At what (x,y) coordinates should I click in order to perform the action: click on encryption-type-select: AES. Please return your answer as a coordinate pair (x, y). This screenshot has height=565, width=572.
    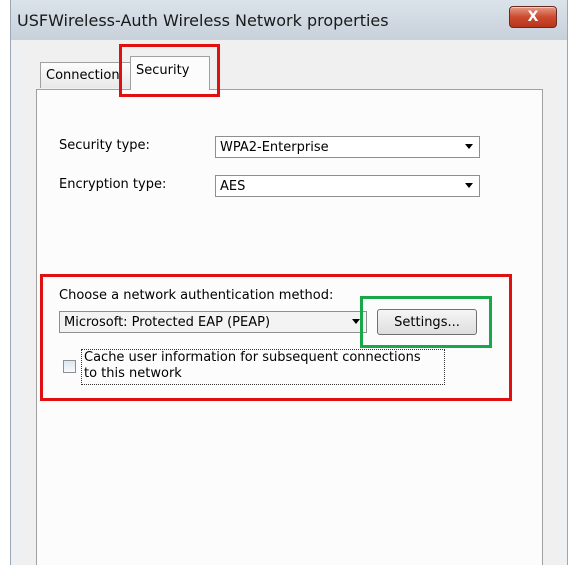
    Looking at the image, I should click on (347, 186).